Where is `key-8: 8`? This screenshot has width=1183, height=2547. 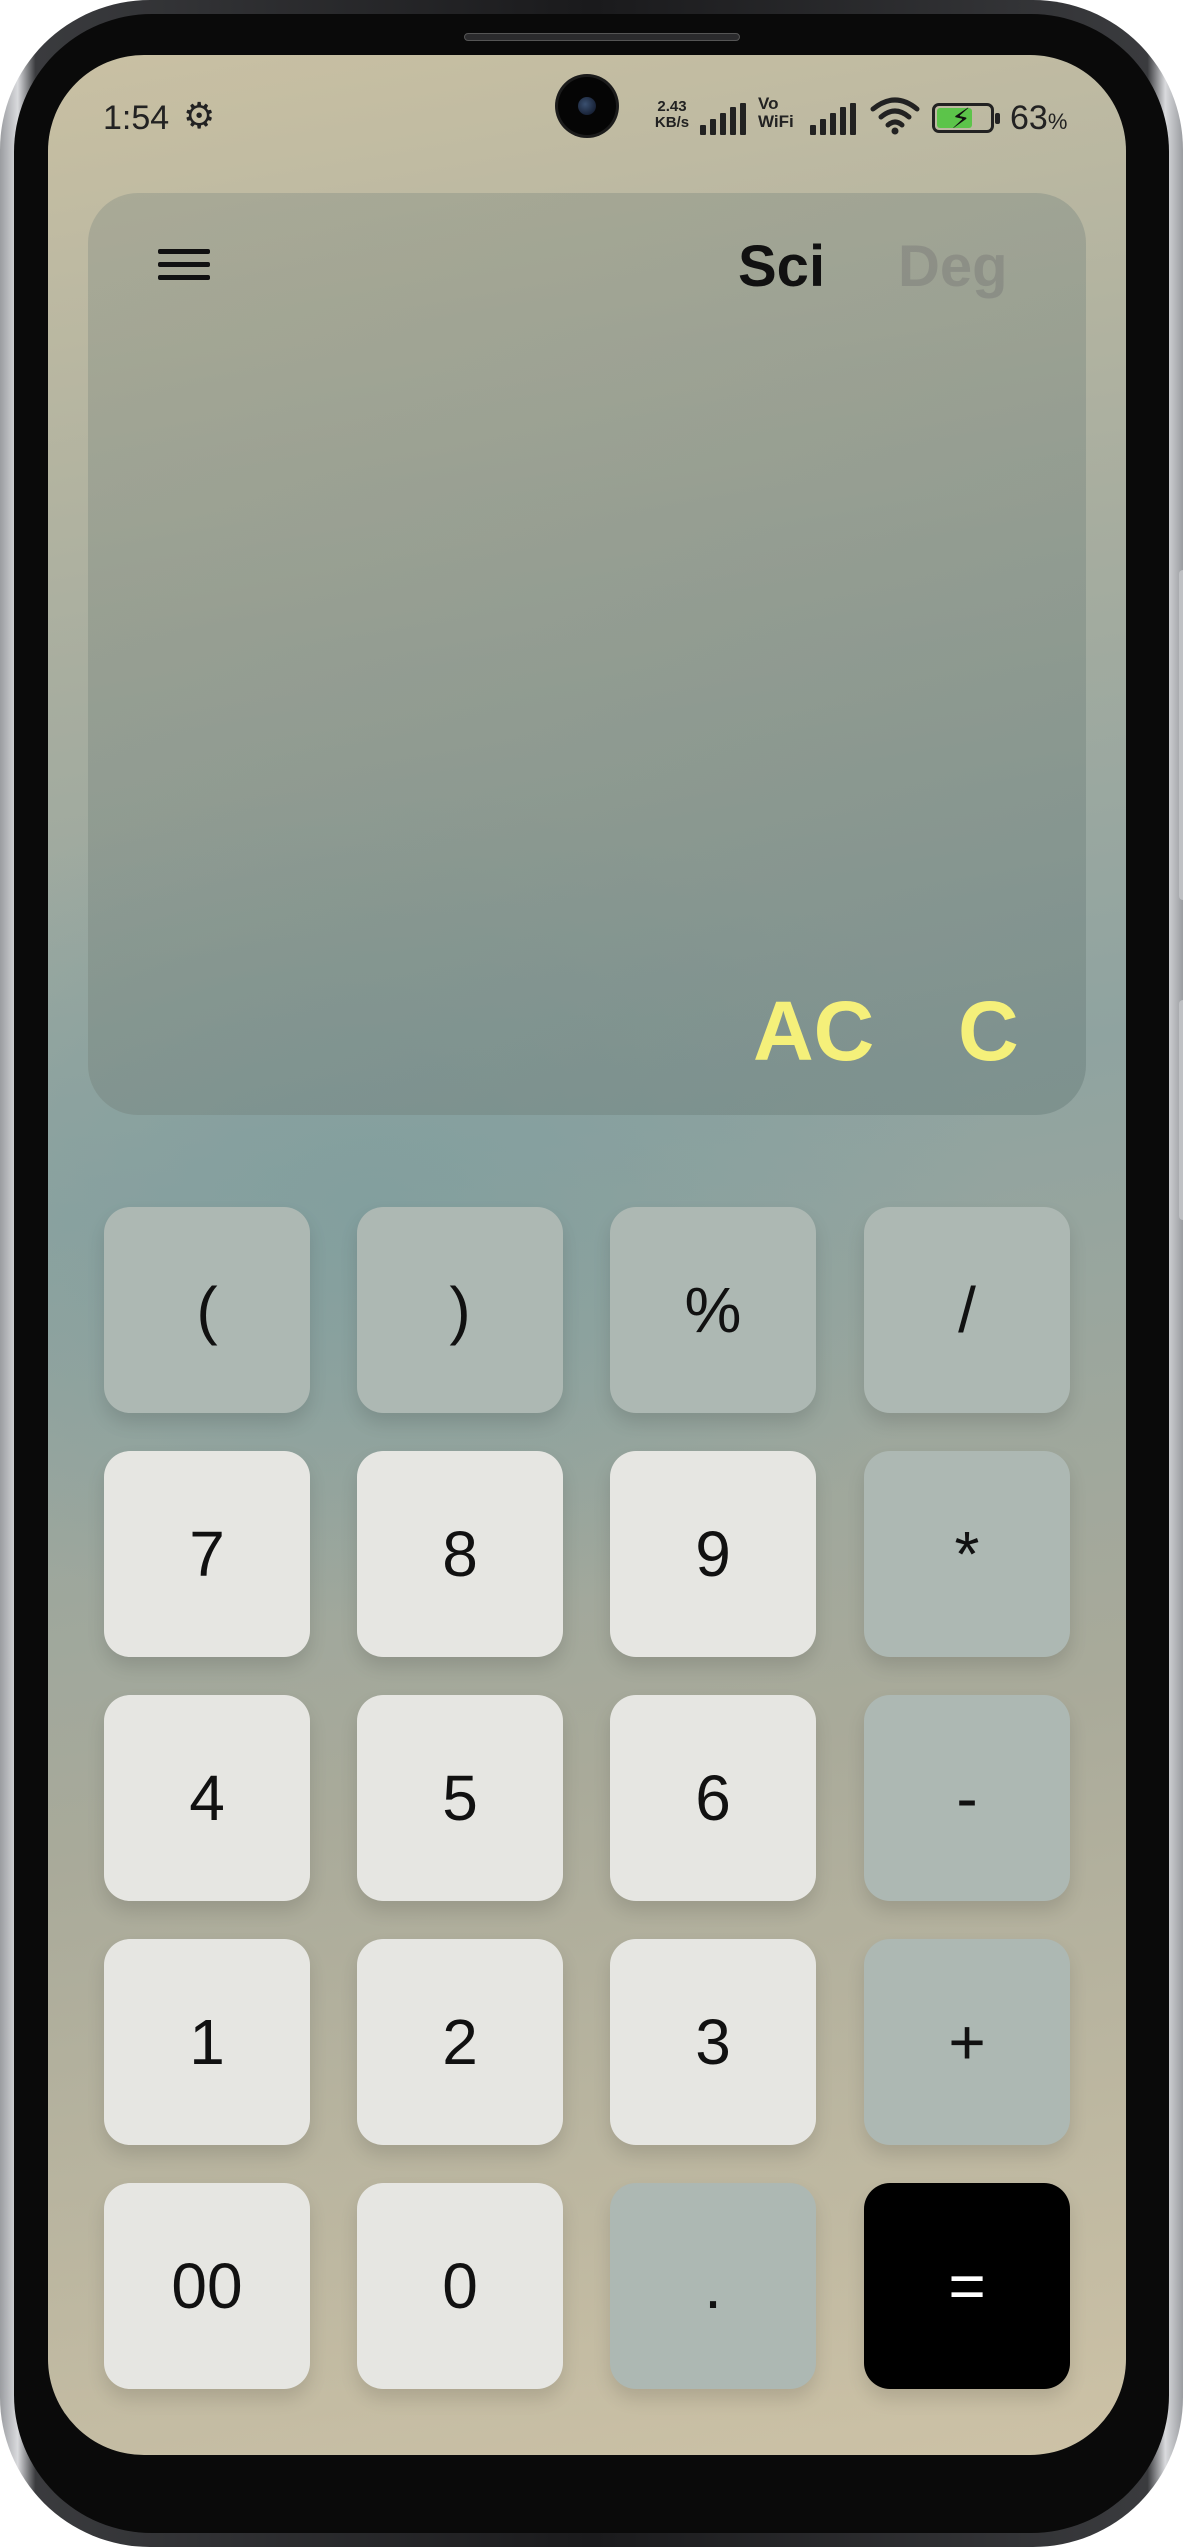 key-8: 8 is located at coordinates (460, 1554).